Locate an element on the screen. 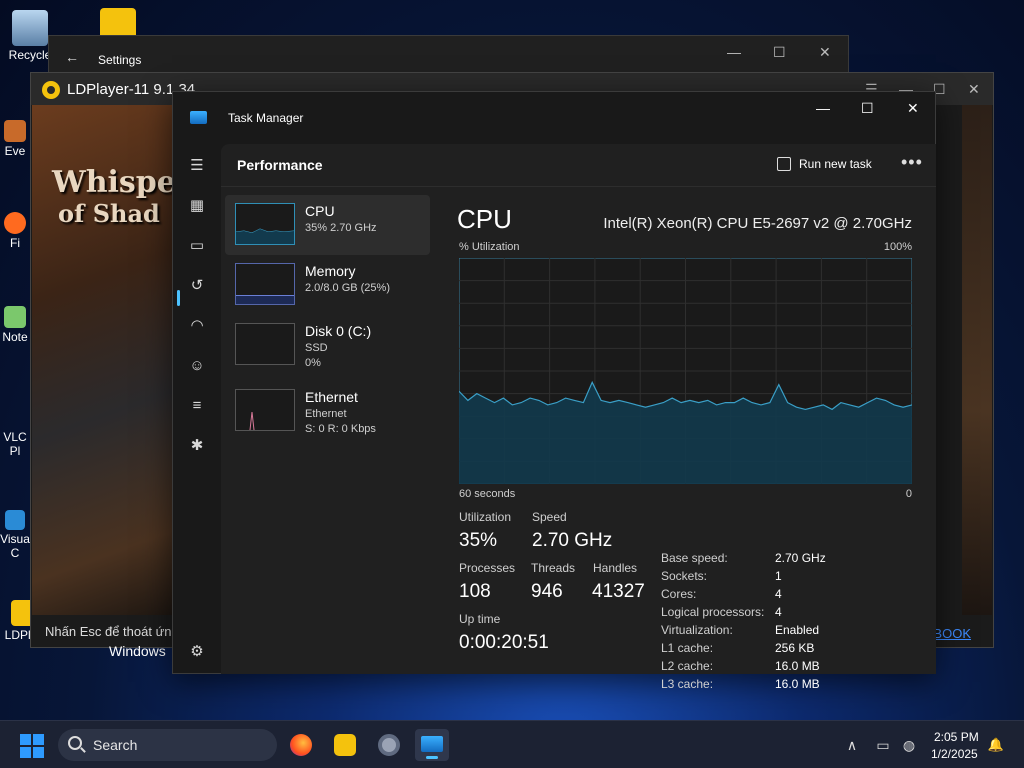 This screenshot has height=768, width=1024. desktop-icon-notepad: Note is located at coordinates (15, 325).